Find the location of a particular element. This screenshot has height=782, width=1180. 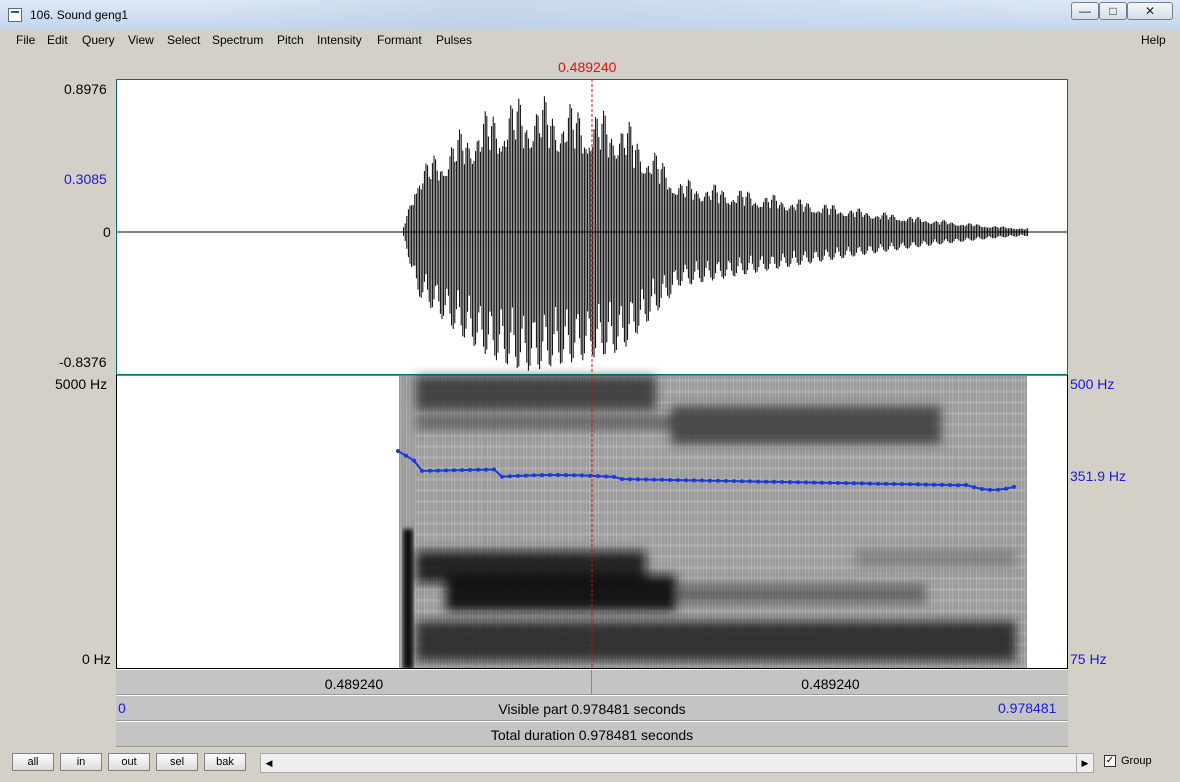

minimize-icon: — is located at coordinates (1085, 11).